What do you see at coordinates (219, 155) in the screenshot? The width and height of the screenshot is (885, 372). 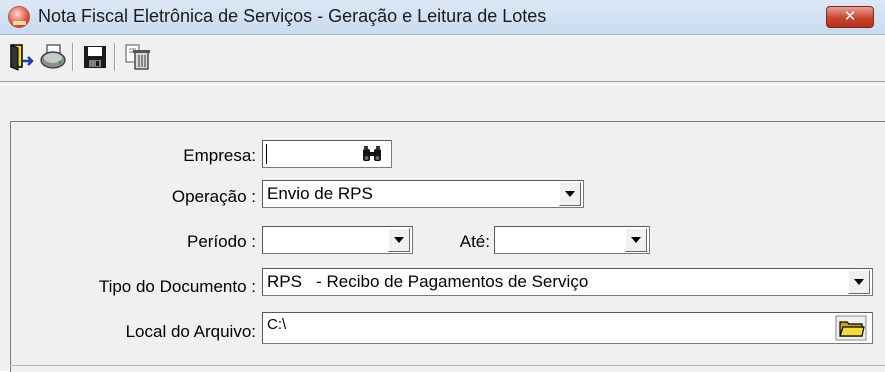 I see `empresa-label: Empresa:` at bounding box center [219, 155].